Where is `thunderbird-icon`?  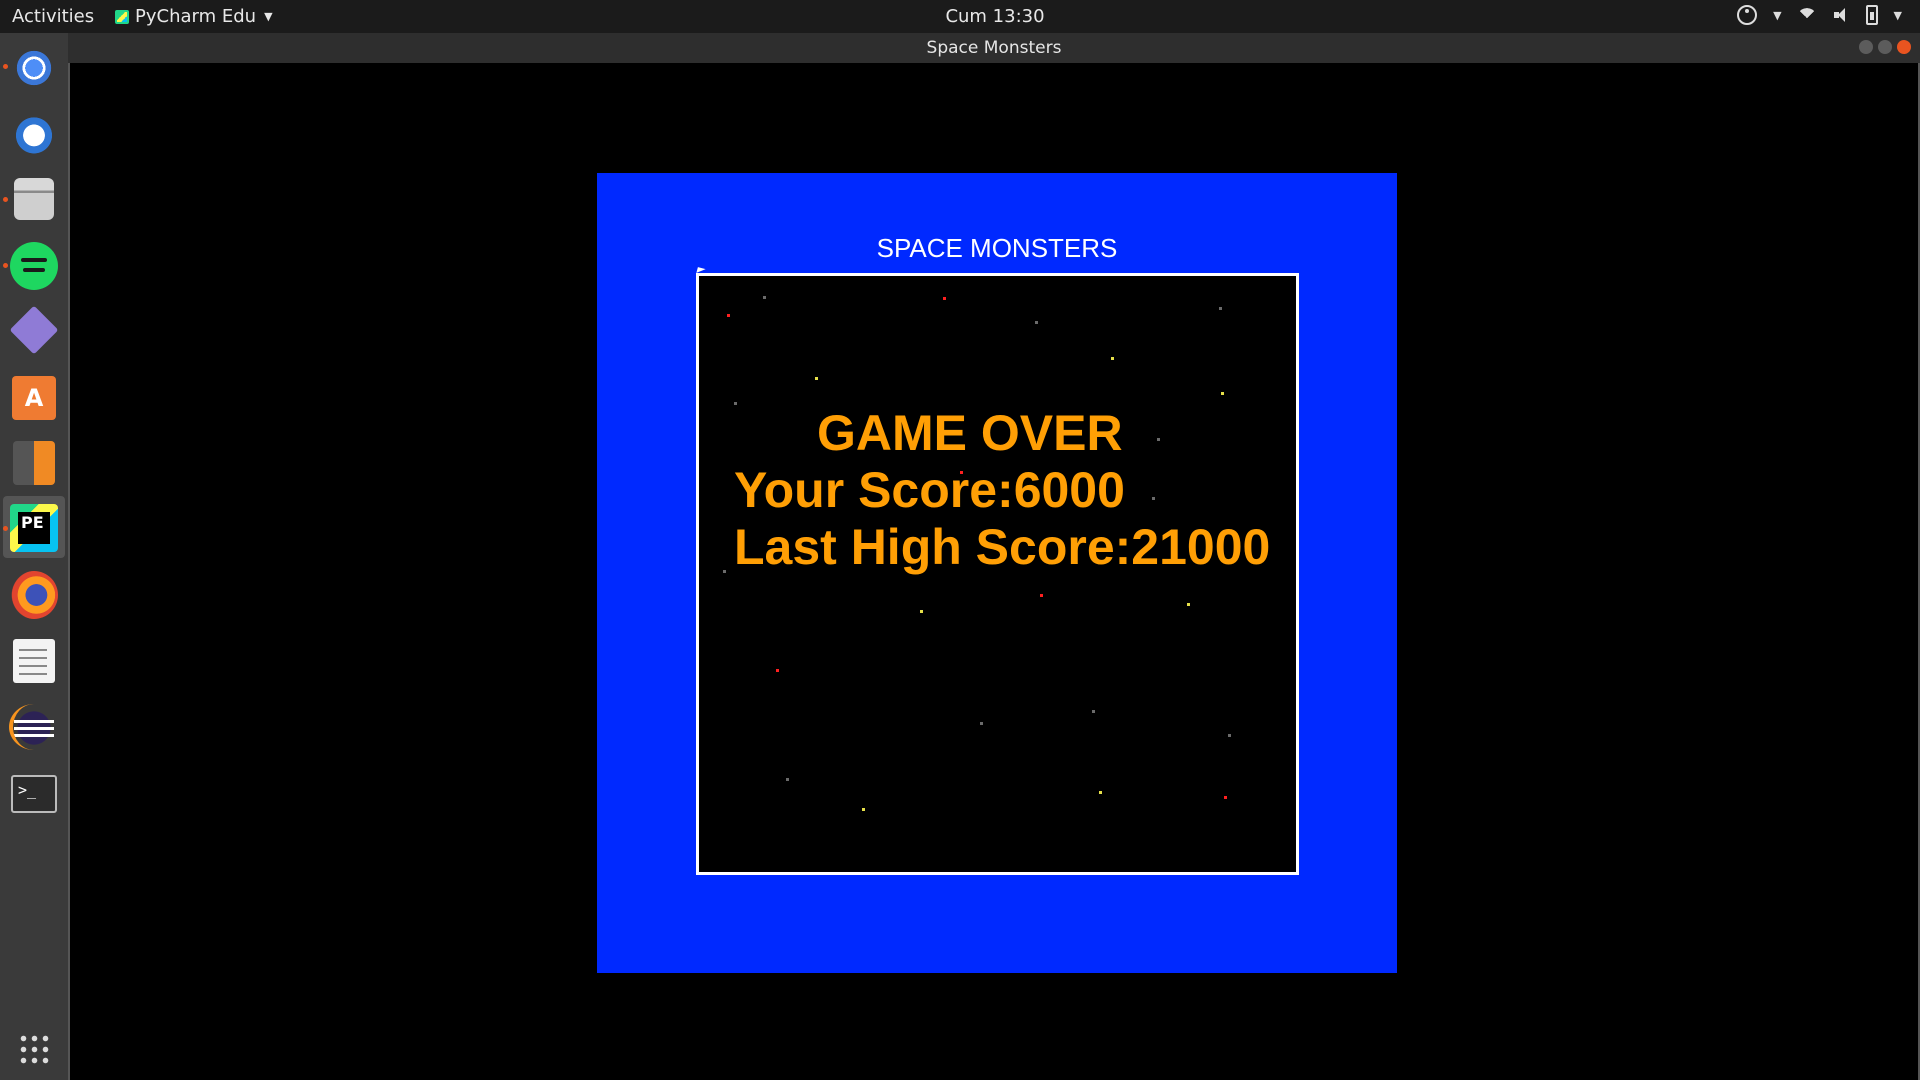
thunderbird-icon is located at coordinates (34, 133).